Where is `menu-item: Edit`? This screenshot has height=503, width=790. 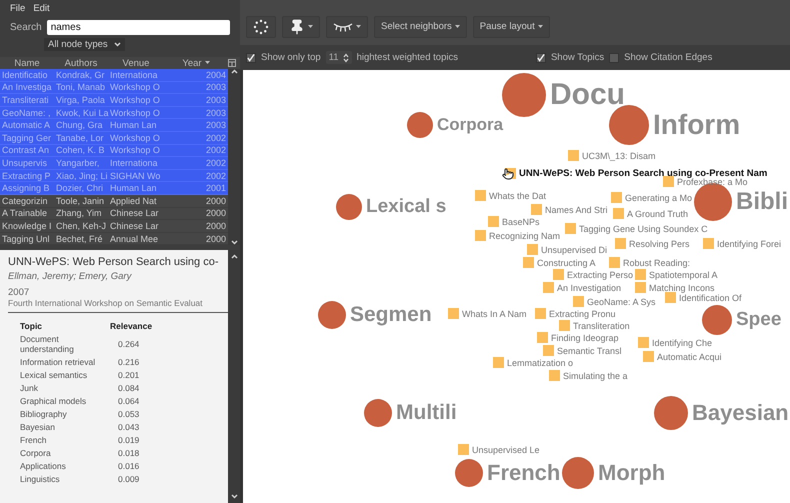 menu-item: Edit is located at coordinates (41, 8).